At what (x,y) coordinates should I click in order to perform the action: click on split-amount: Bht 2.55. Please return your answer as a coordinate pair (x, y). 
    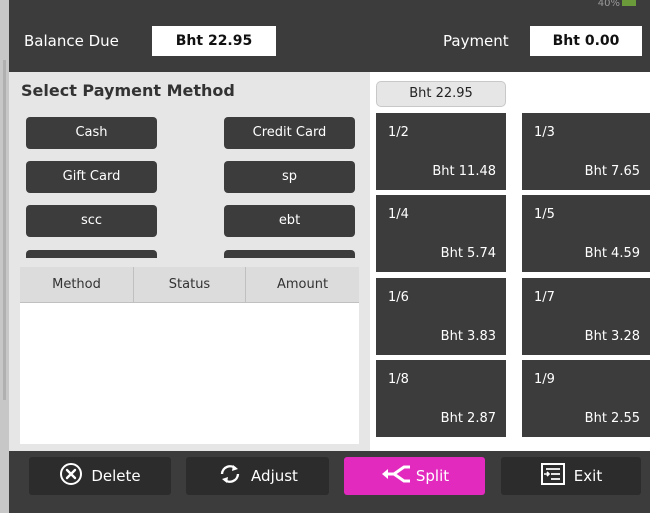
    Looking at the image, I should click on (612, 418).